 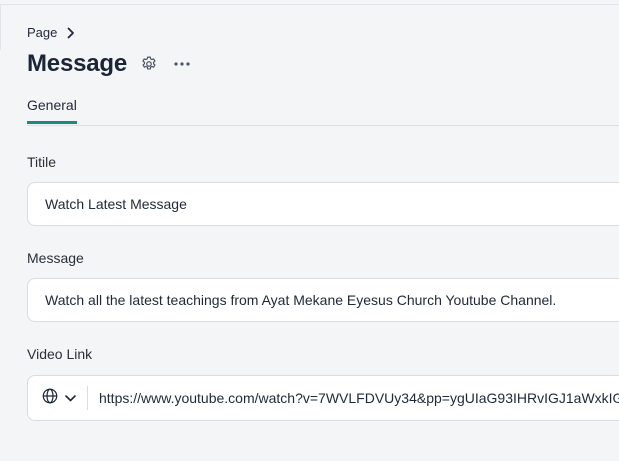 I want to click on video-link-field-label: Video Link, so click(x=60, y=354).